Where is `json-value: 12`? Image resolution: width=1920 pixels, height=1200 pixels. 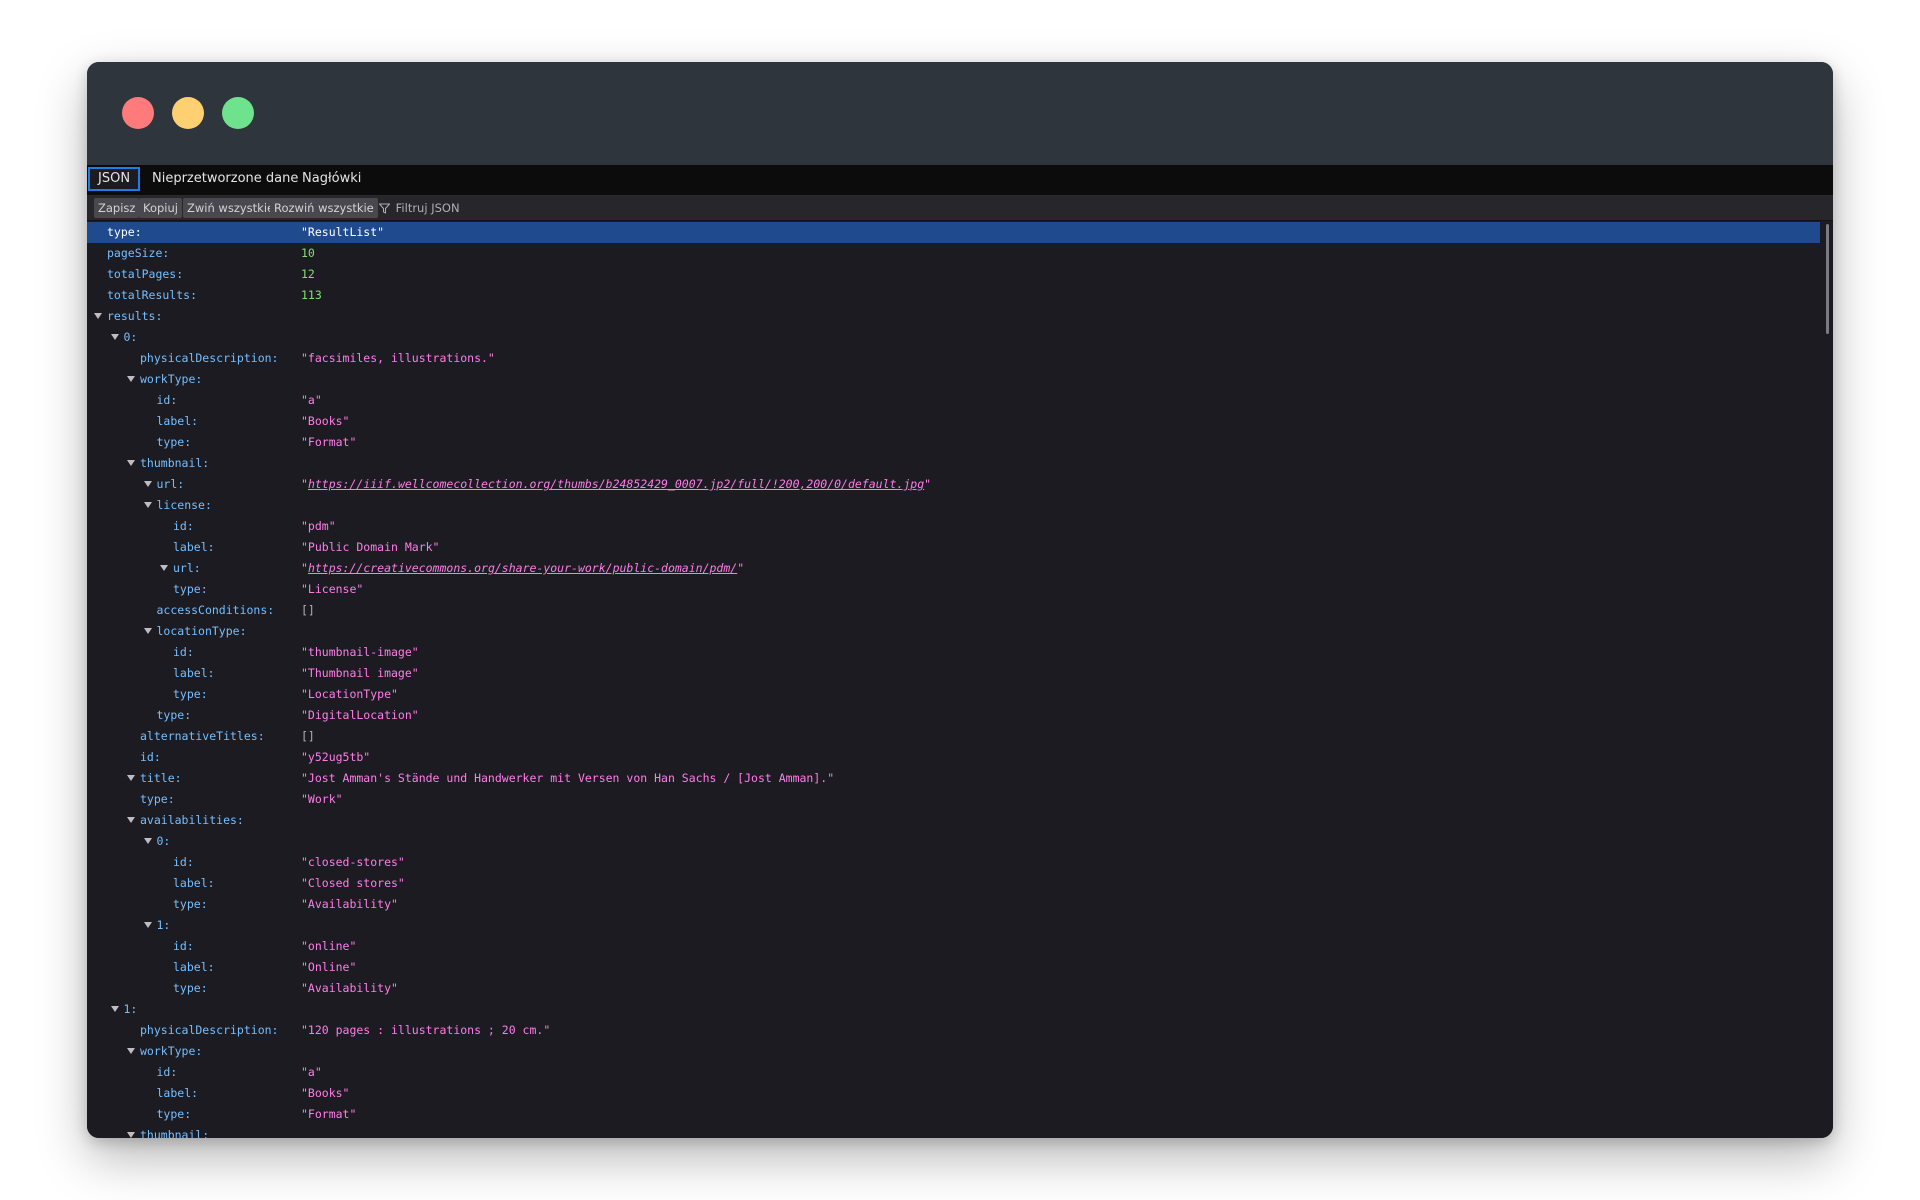
json-value: 12 is located at coordinates (308, 274).